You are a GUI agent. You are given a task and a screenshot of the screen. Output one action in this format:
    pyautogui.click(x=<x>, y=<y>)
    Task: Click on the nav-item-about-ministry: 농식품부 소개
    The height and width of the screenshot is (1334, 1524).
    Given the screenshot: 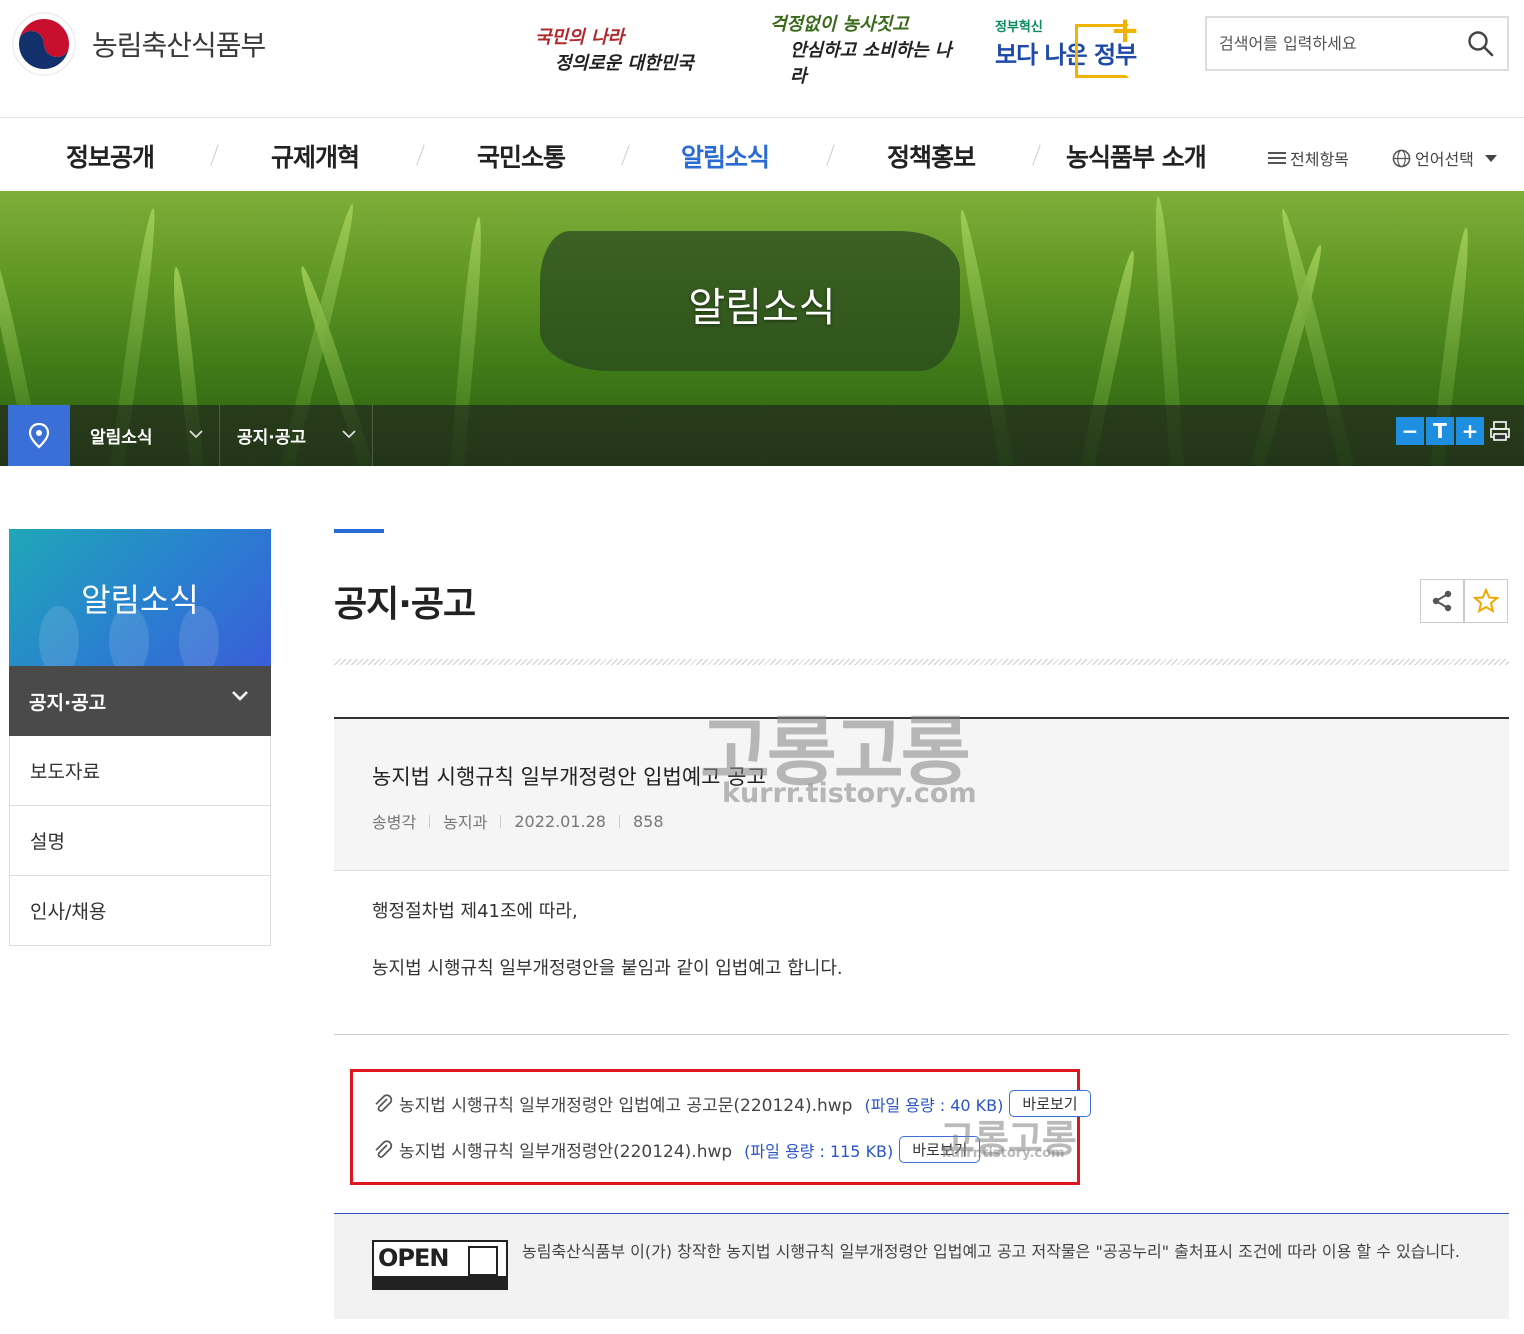 What is the action you would take?
    pyautogui.click(x=1136, y=156)
    